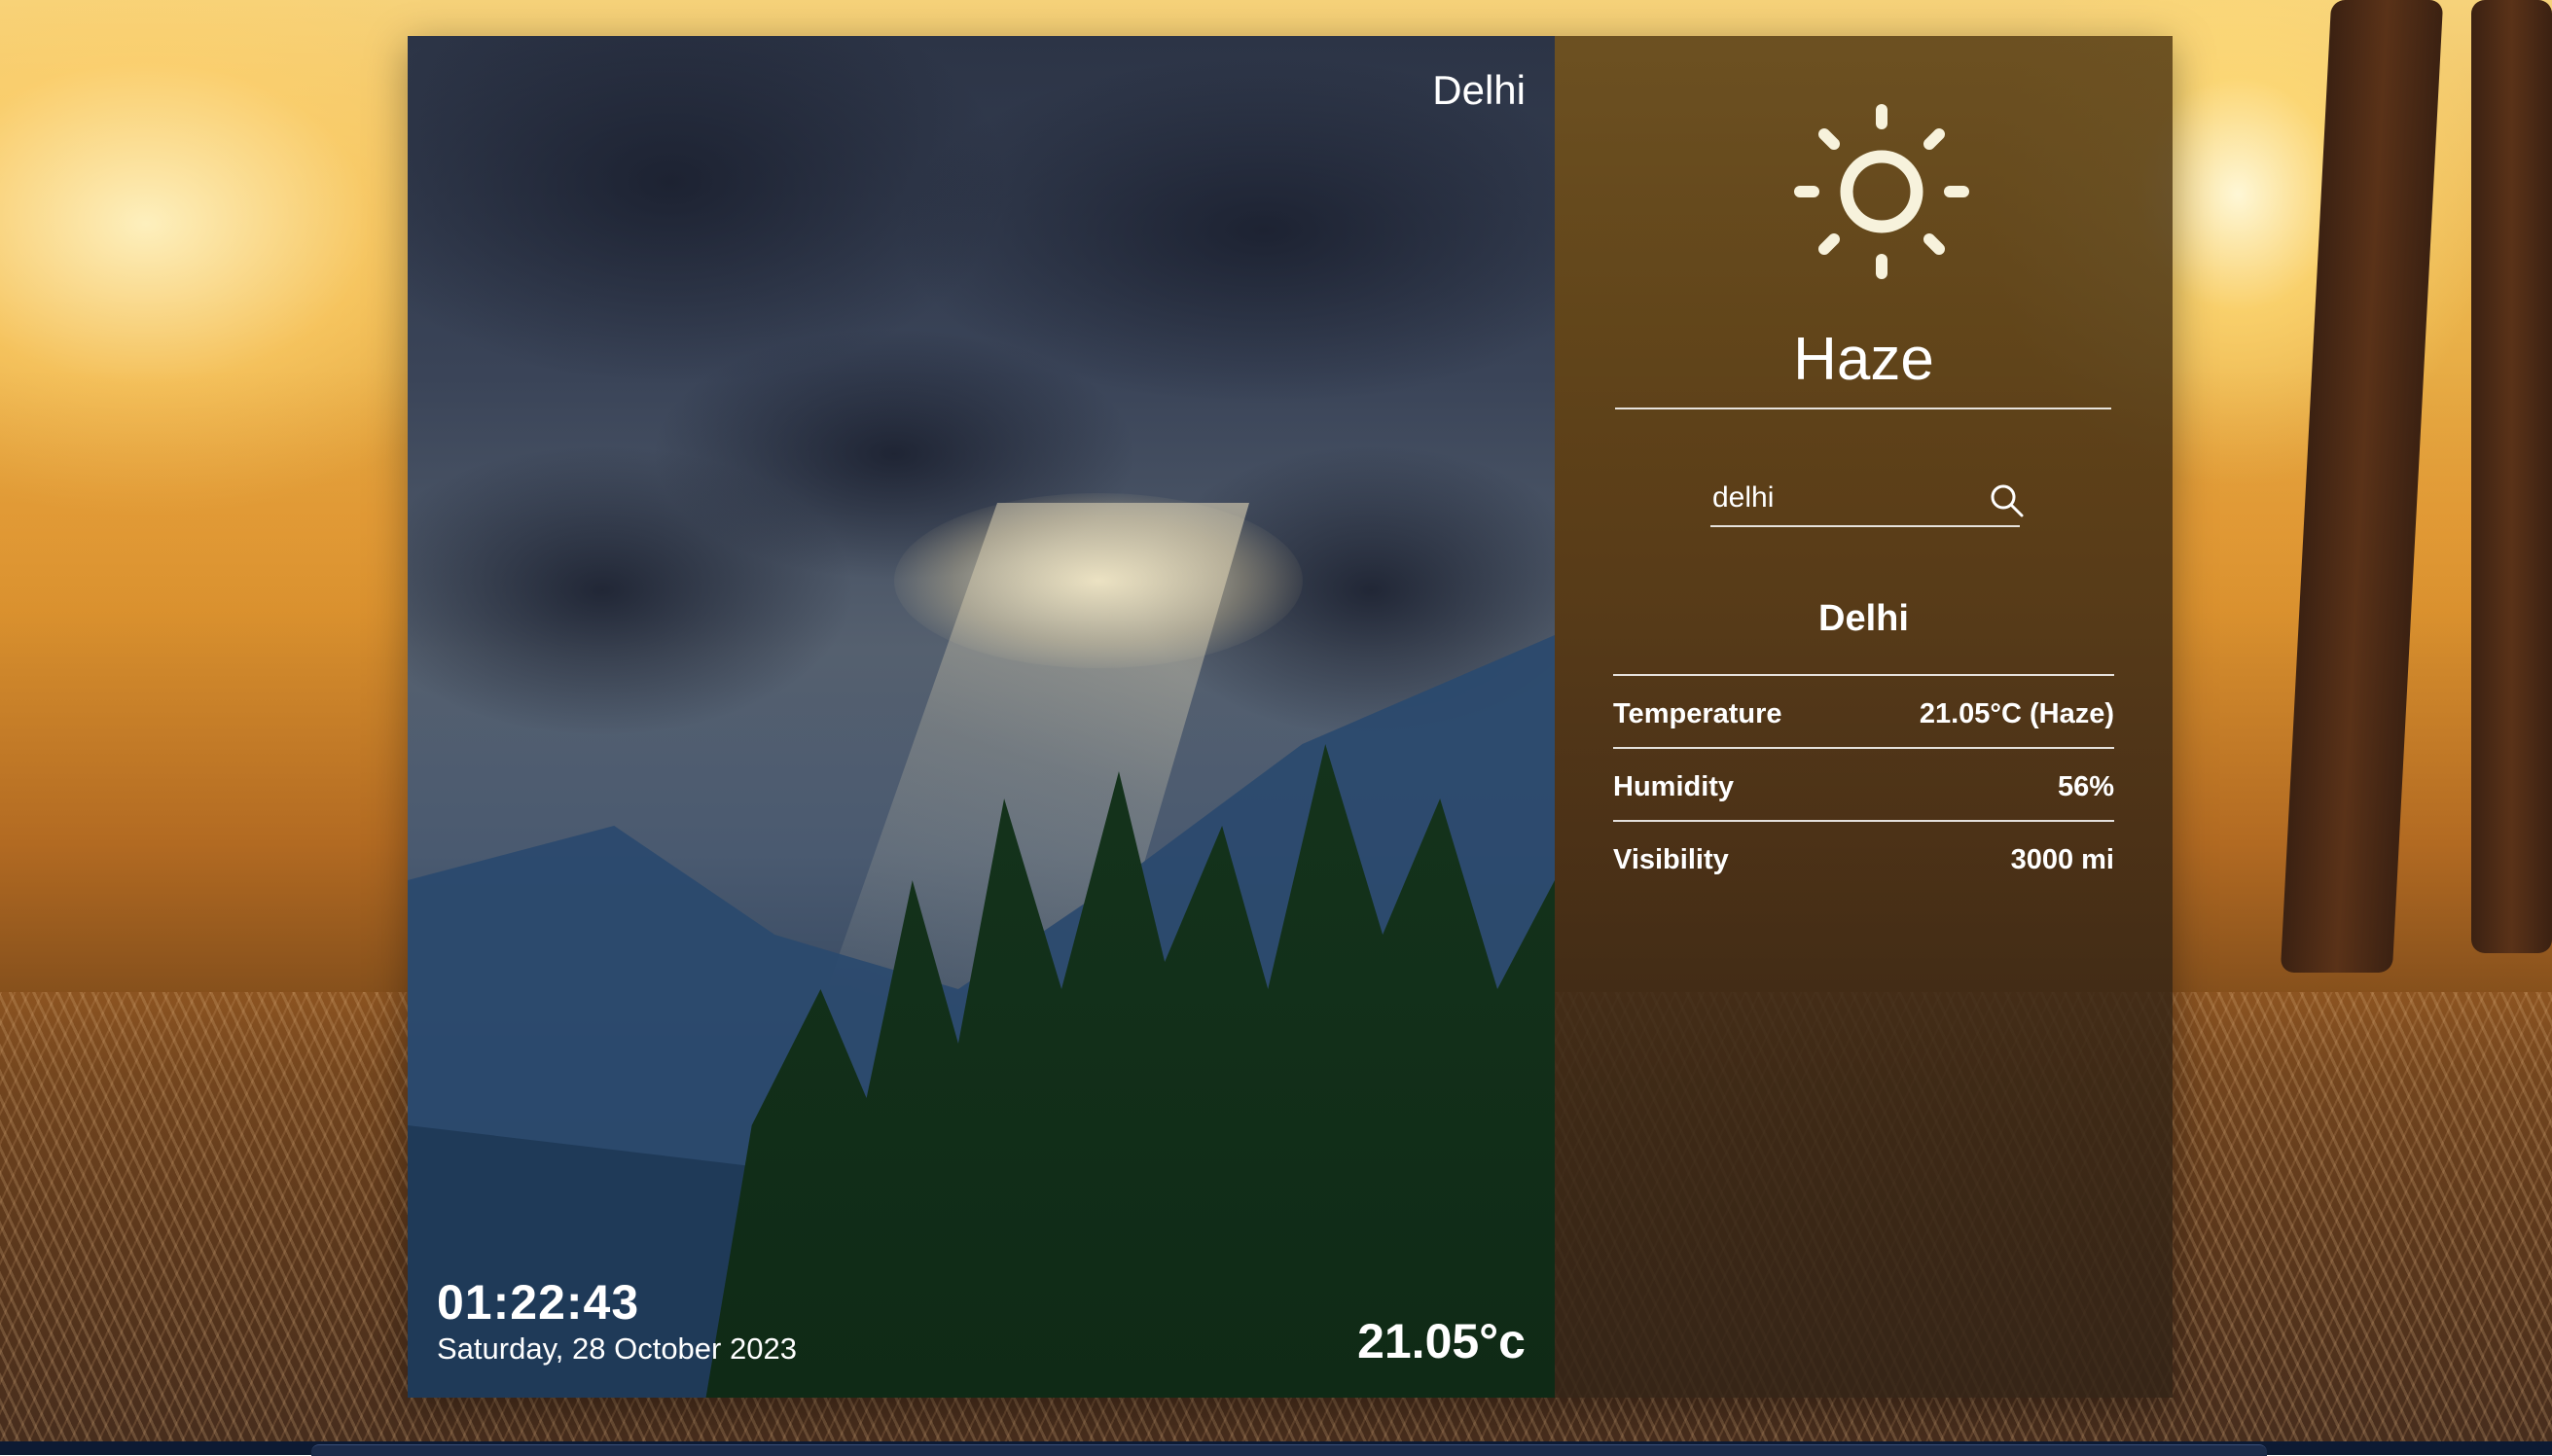  What do you see at coordinates (1864, 860) in the screenshot?
I see `detail-row-visibility: Visibility 3000 mi` at bounding box center [1864, 860].